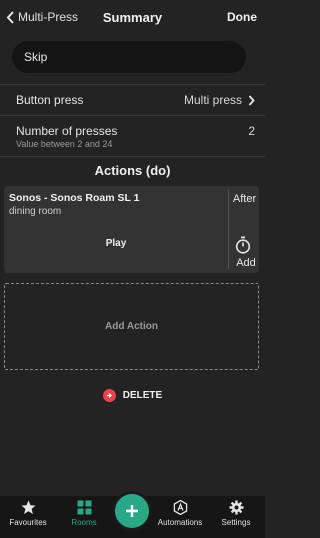 The width and height of the screenshot is (320, 538). I want to click on grid-icon, so click(84, 507).